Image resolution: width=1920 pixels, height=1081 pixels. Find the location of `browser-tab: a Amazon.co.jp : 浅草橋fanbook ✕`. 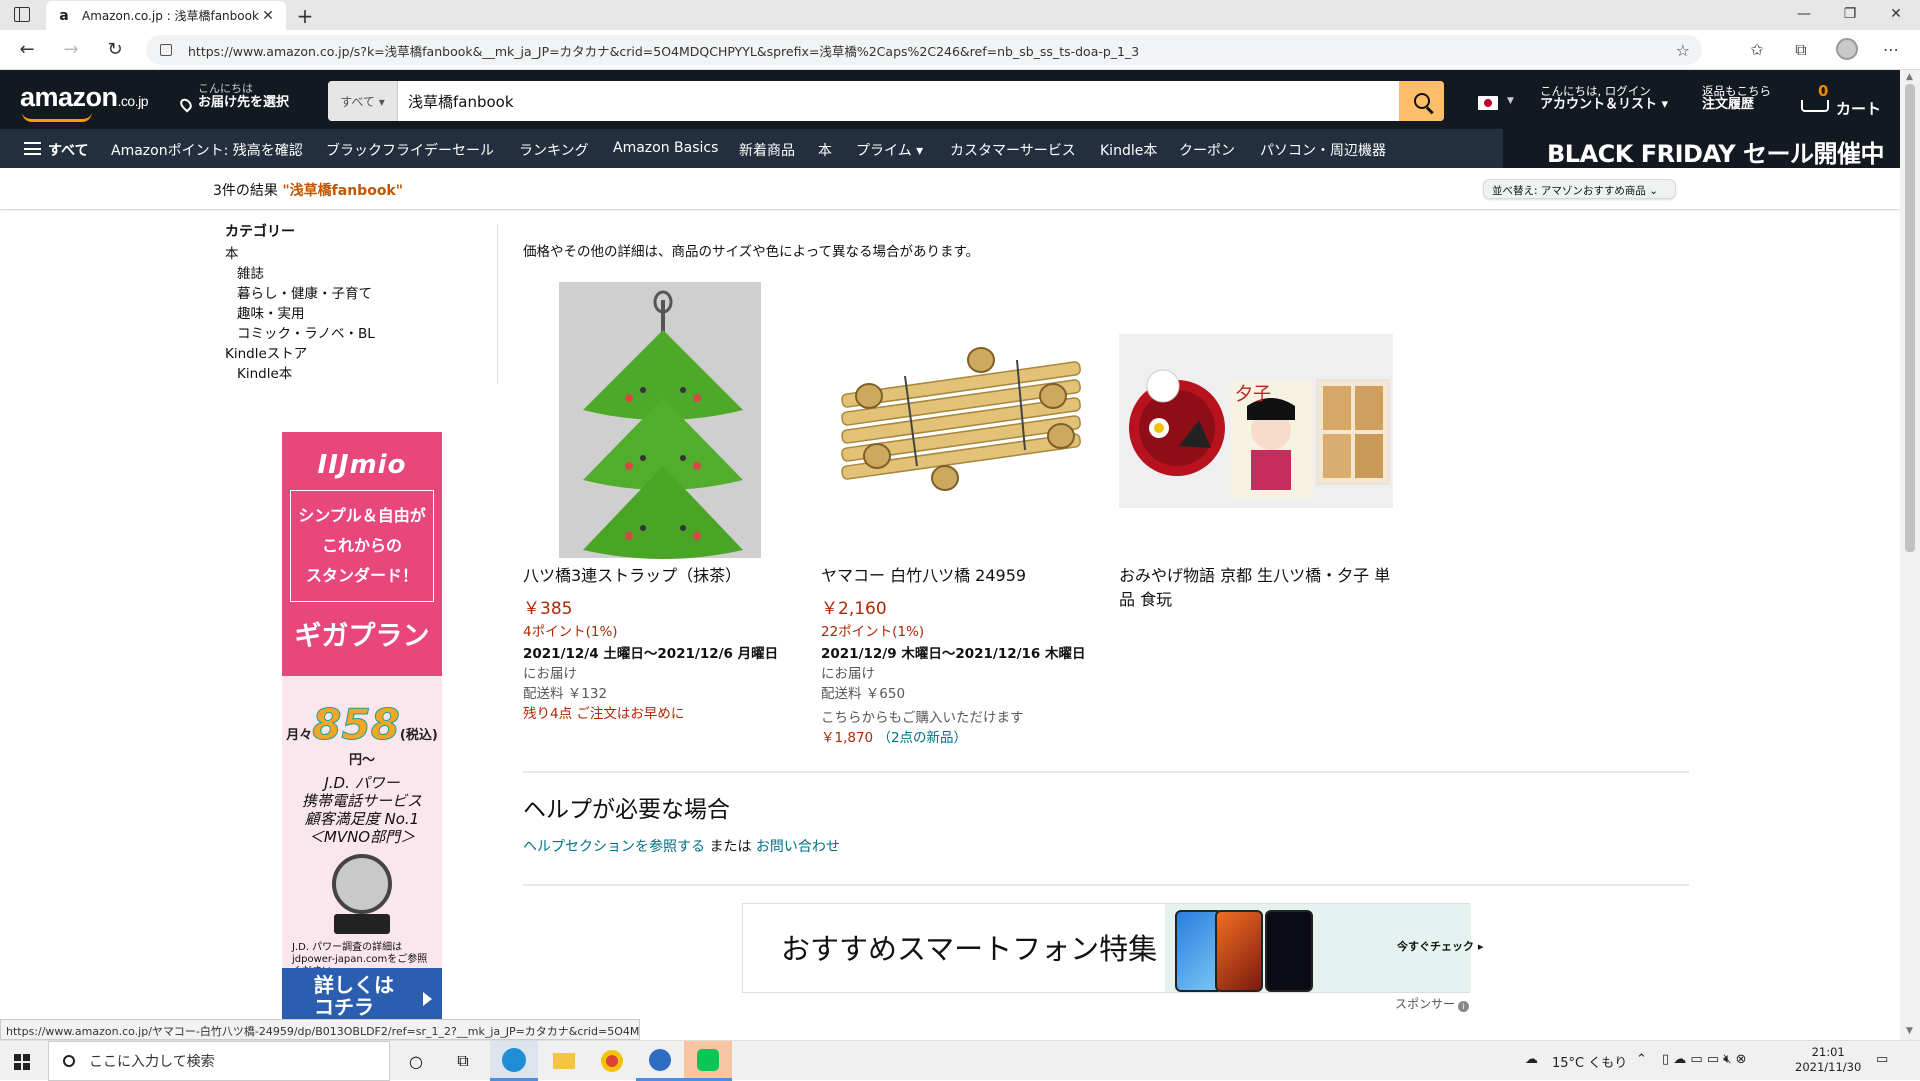

browser-tab: a Amazon.co.jp : 浅草橋fanbook ✕ is located at coordinates (166, 15).